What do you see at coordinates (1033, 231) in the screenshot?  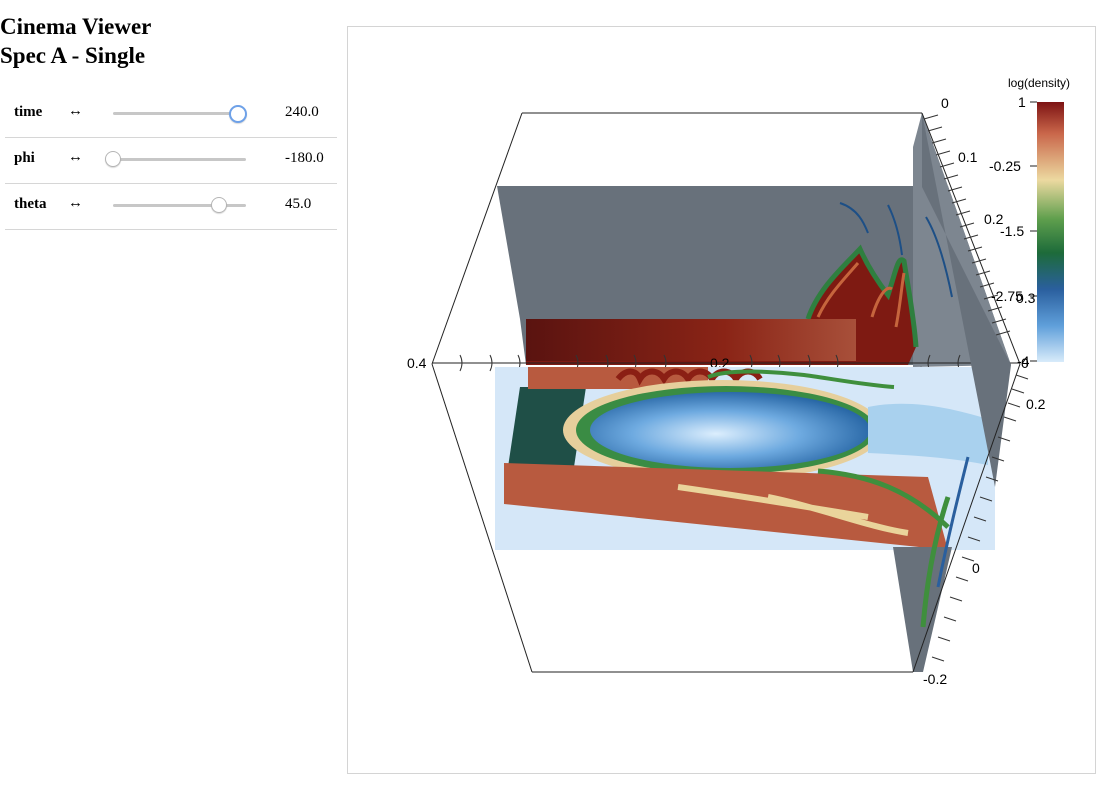 I see `colorbar-ticks` at bounding box center [1033, 231].